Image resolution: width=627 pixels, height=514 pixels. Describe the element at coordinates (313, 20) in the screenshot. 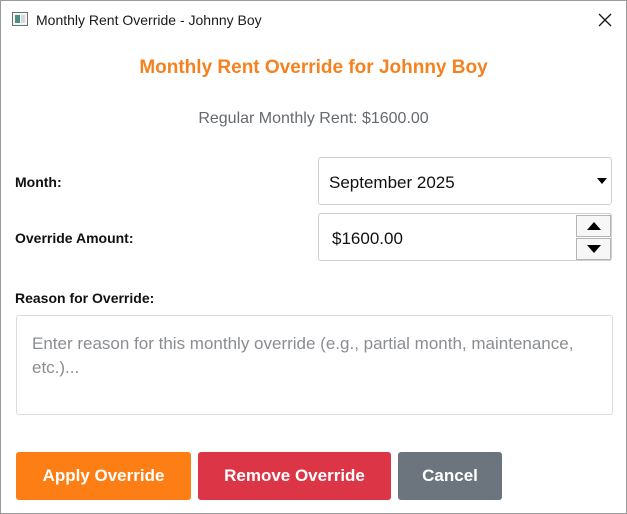

I see `title-bar: Monthly Rent Override - Johnny Boy` at that location.